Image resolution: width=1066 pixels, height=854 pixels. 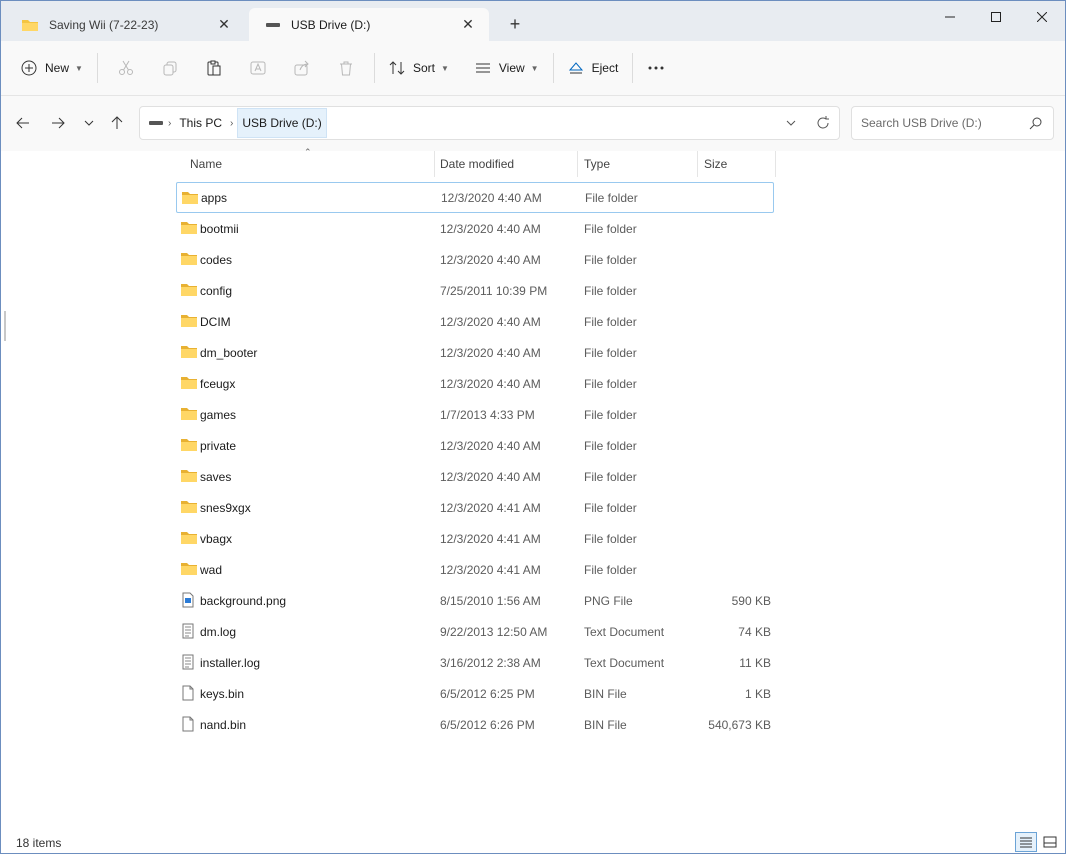 I want to click on table-row: keys.bin 6/5/2012 6:25 PM BIN File 1 KB, so click(x=475, y=693).